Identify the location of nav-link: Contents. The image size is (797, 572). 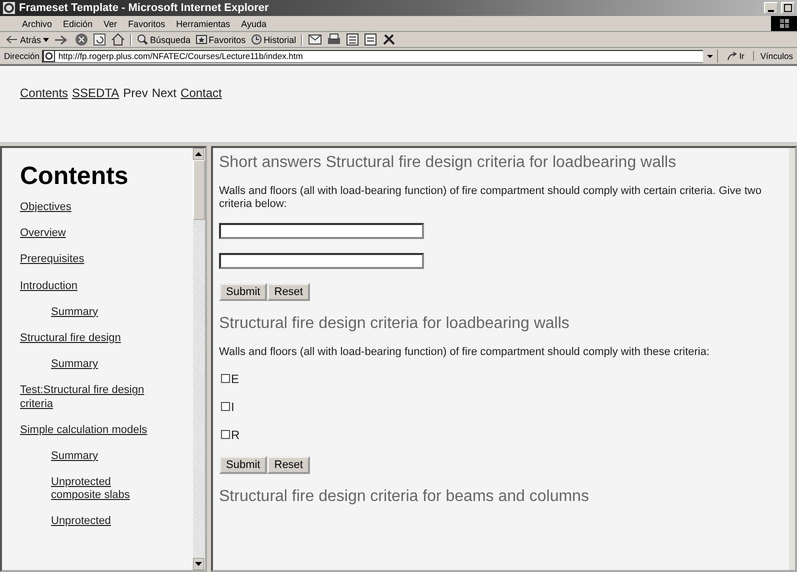
(44, 93).